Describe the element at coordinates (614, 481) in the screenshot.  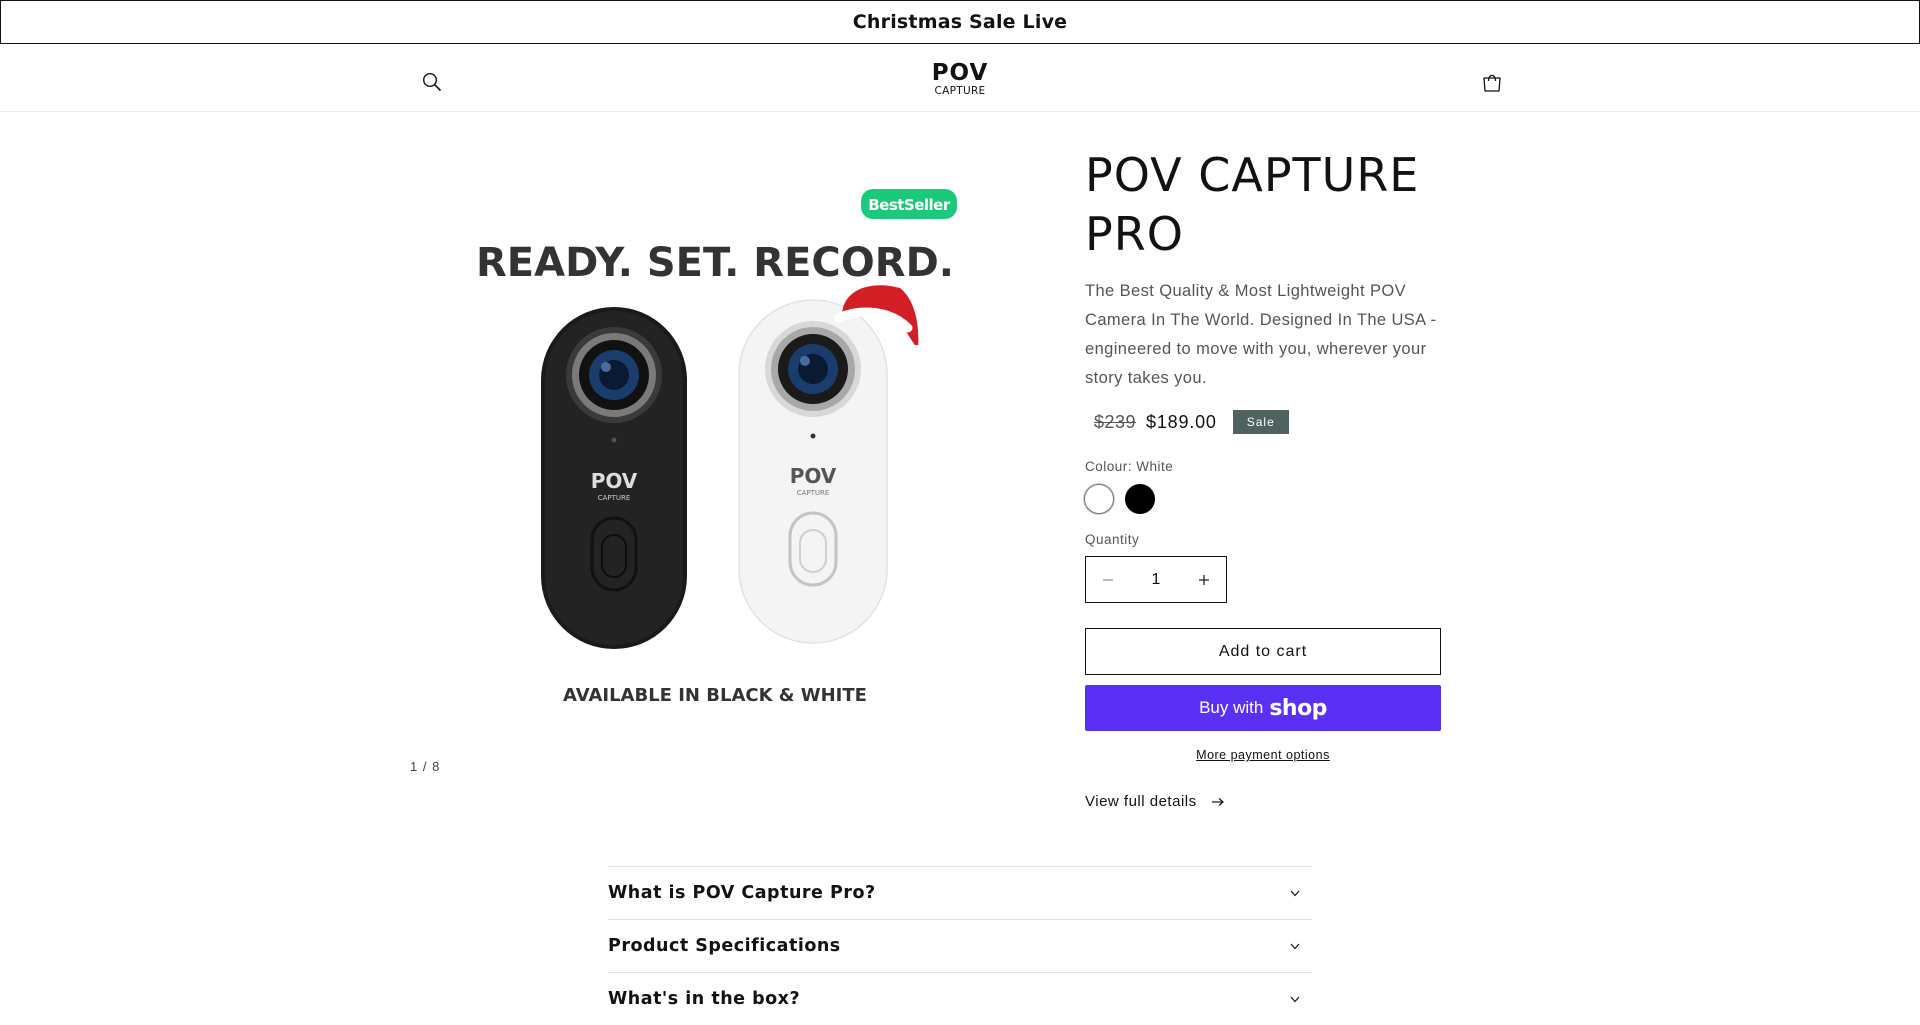
I see `black-camera-logo: POV` at that location.